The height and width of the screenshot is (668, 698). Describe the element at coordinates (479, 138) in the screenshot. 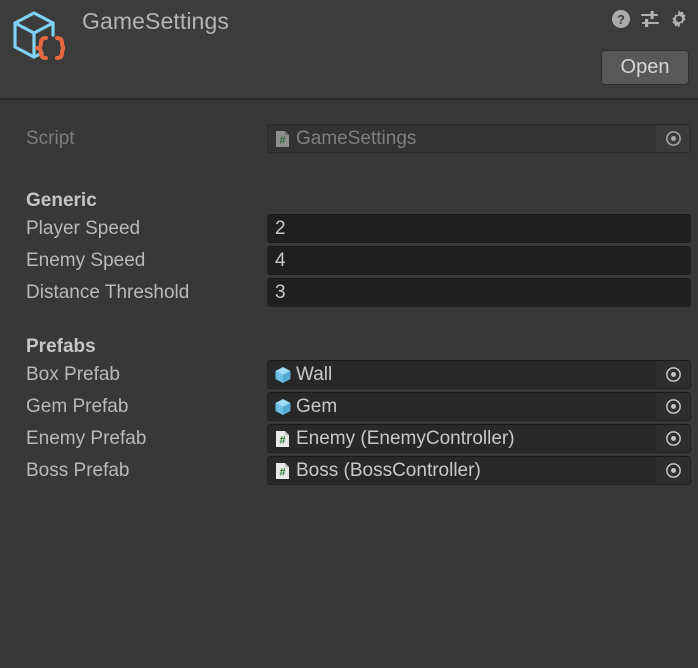

I see `script-field: # GameSettings` at that location.